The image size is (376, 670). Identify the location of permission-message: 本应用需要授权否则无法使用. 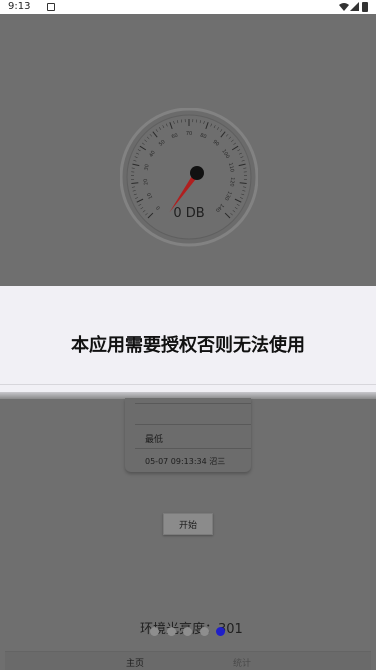
(188, 345).